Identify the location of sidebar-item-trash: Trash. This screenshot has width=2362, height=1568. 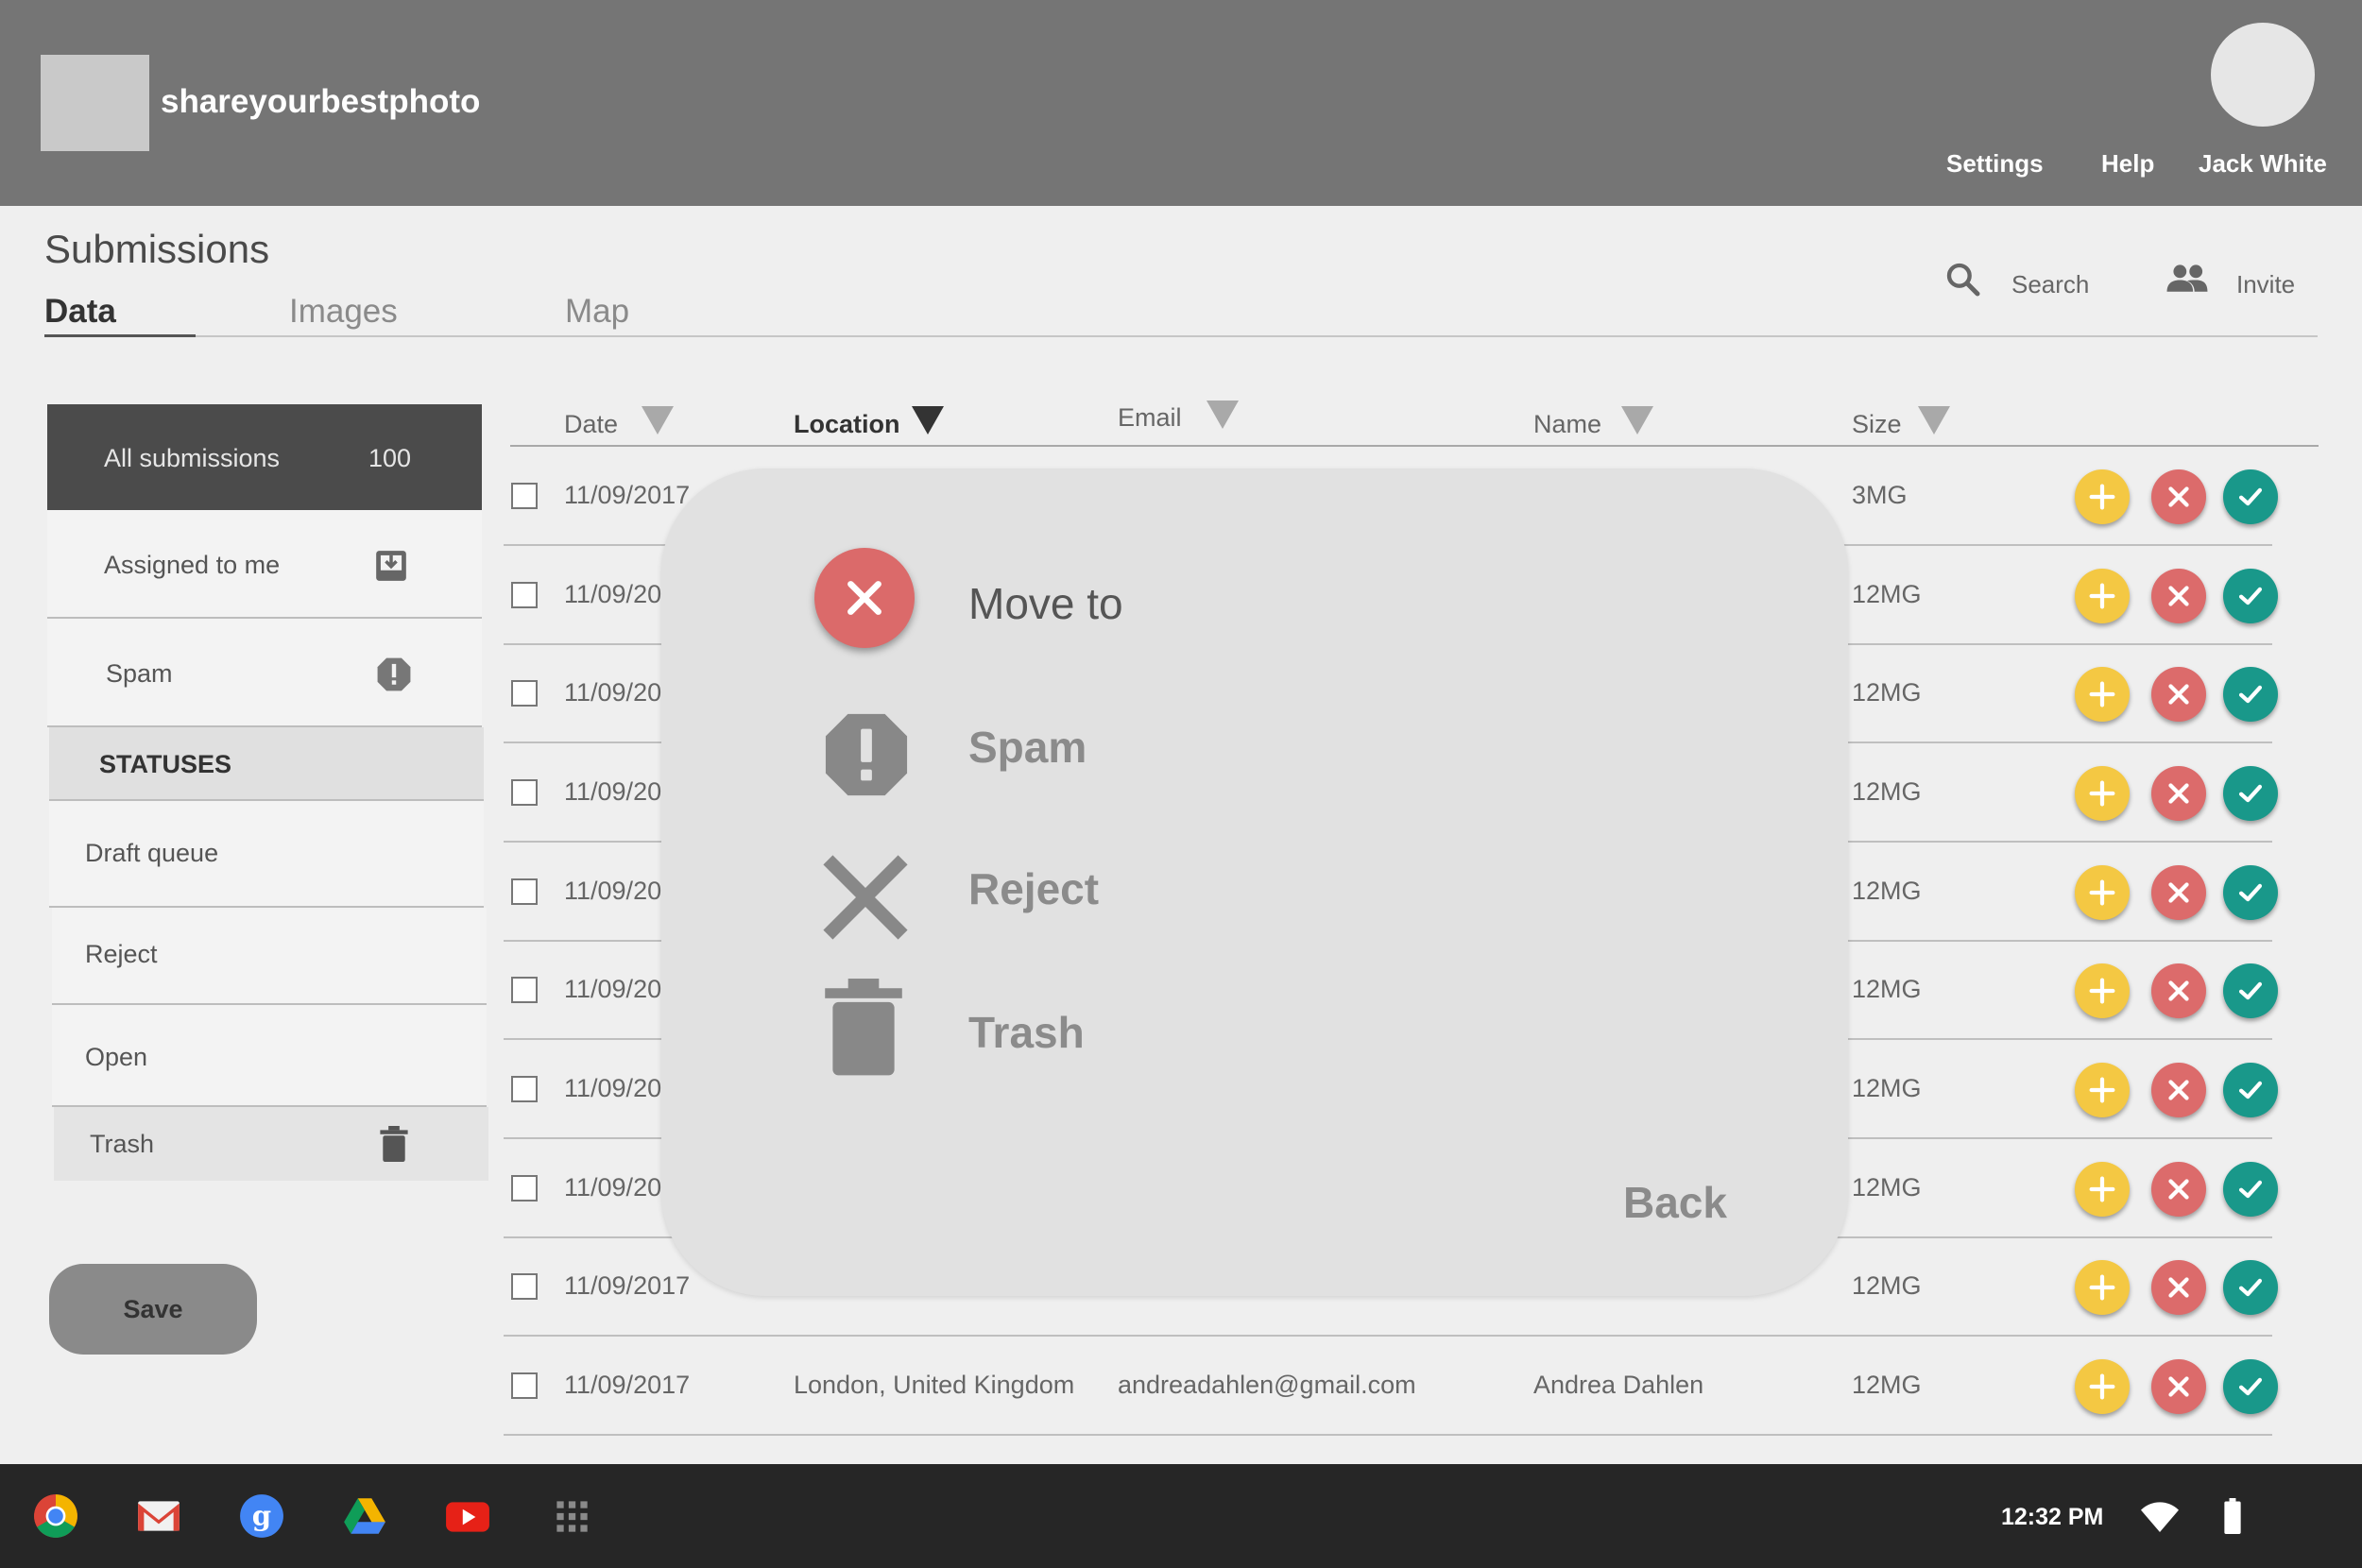
(271, 1144).